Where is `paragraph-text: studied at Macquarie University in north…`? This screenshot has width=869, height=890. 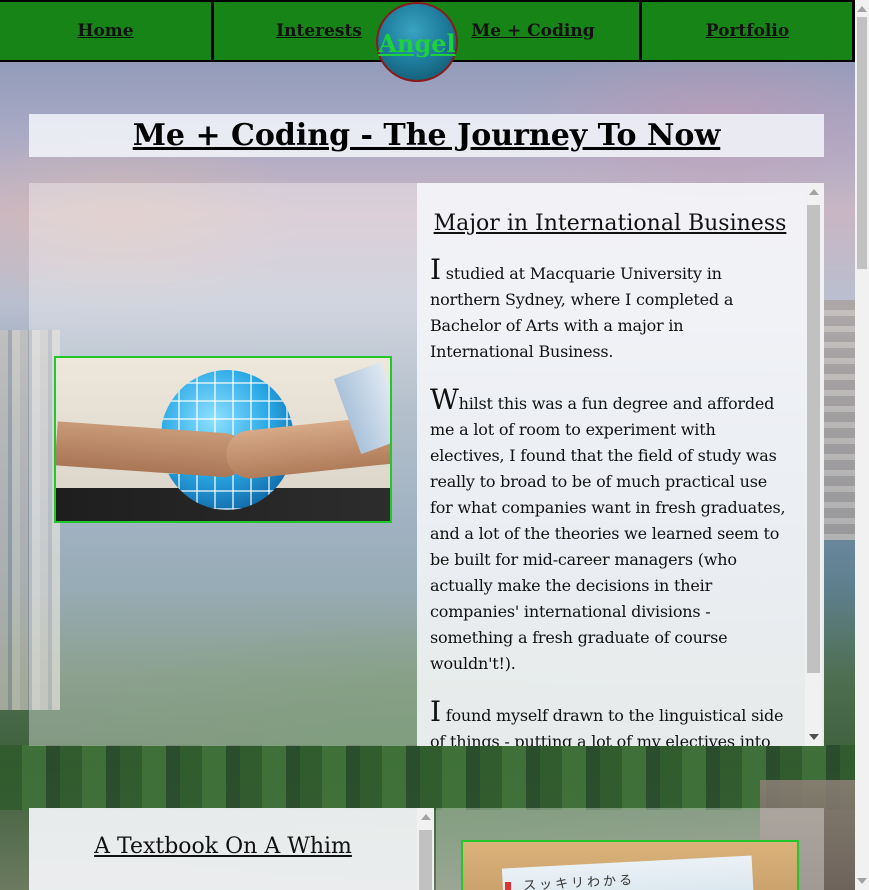
paragraph-text: studied at Macquarie University in north… is located at coordinates (582, 312).